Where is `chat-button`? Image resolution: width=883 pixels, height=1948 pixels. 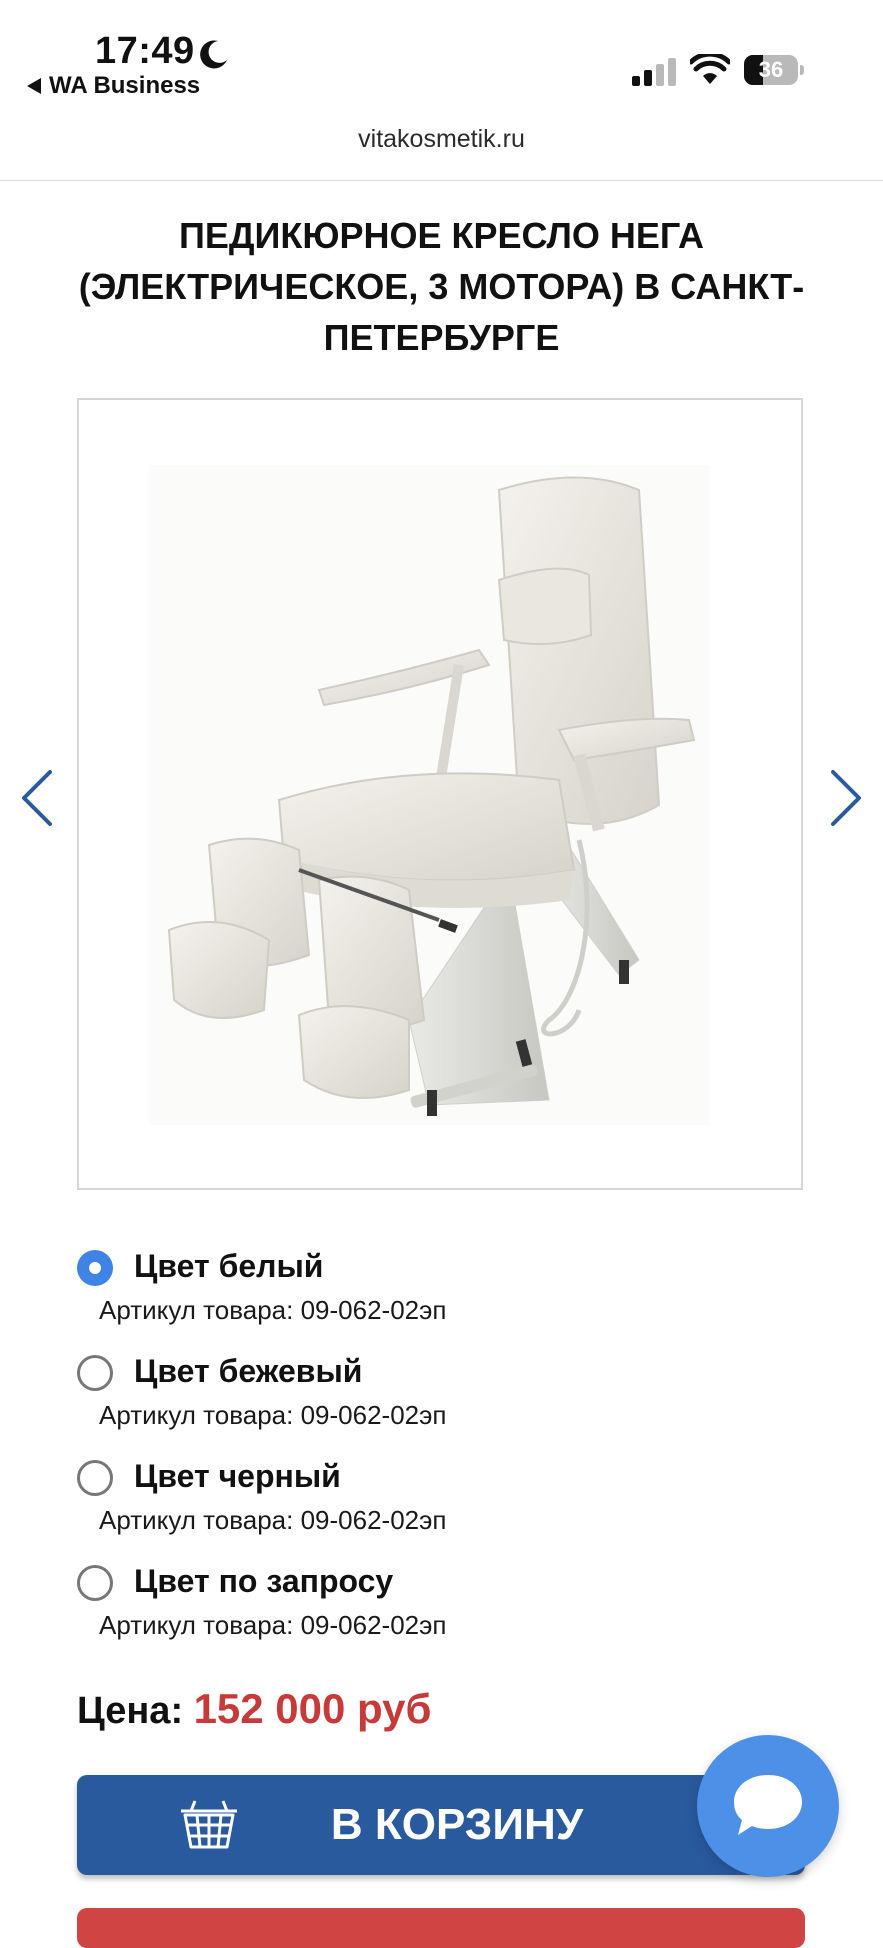 chat-button is located at coordinates (768, 1806).